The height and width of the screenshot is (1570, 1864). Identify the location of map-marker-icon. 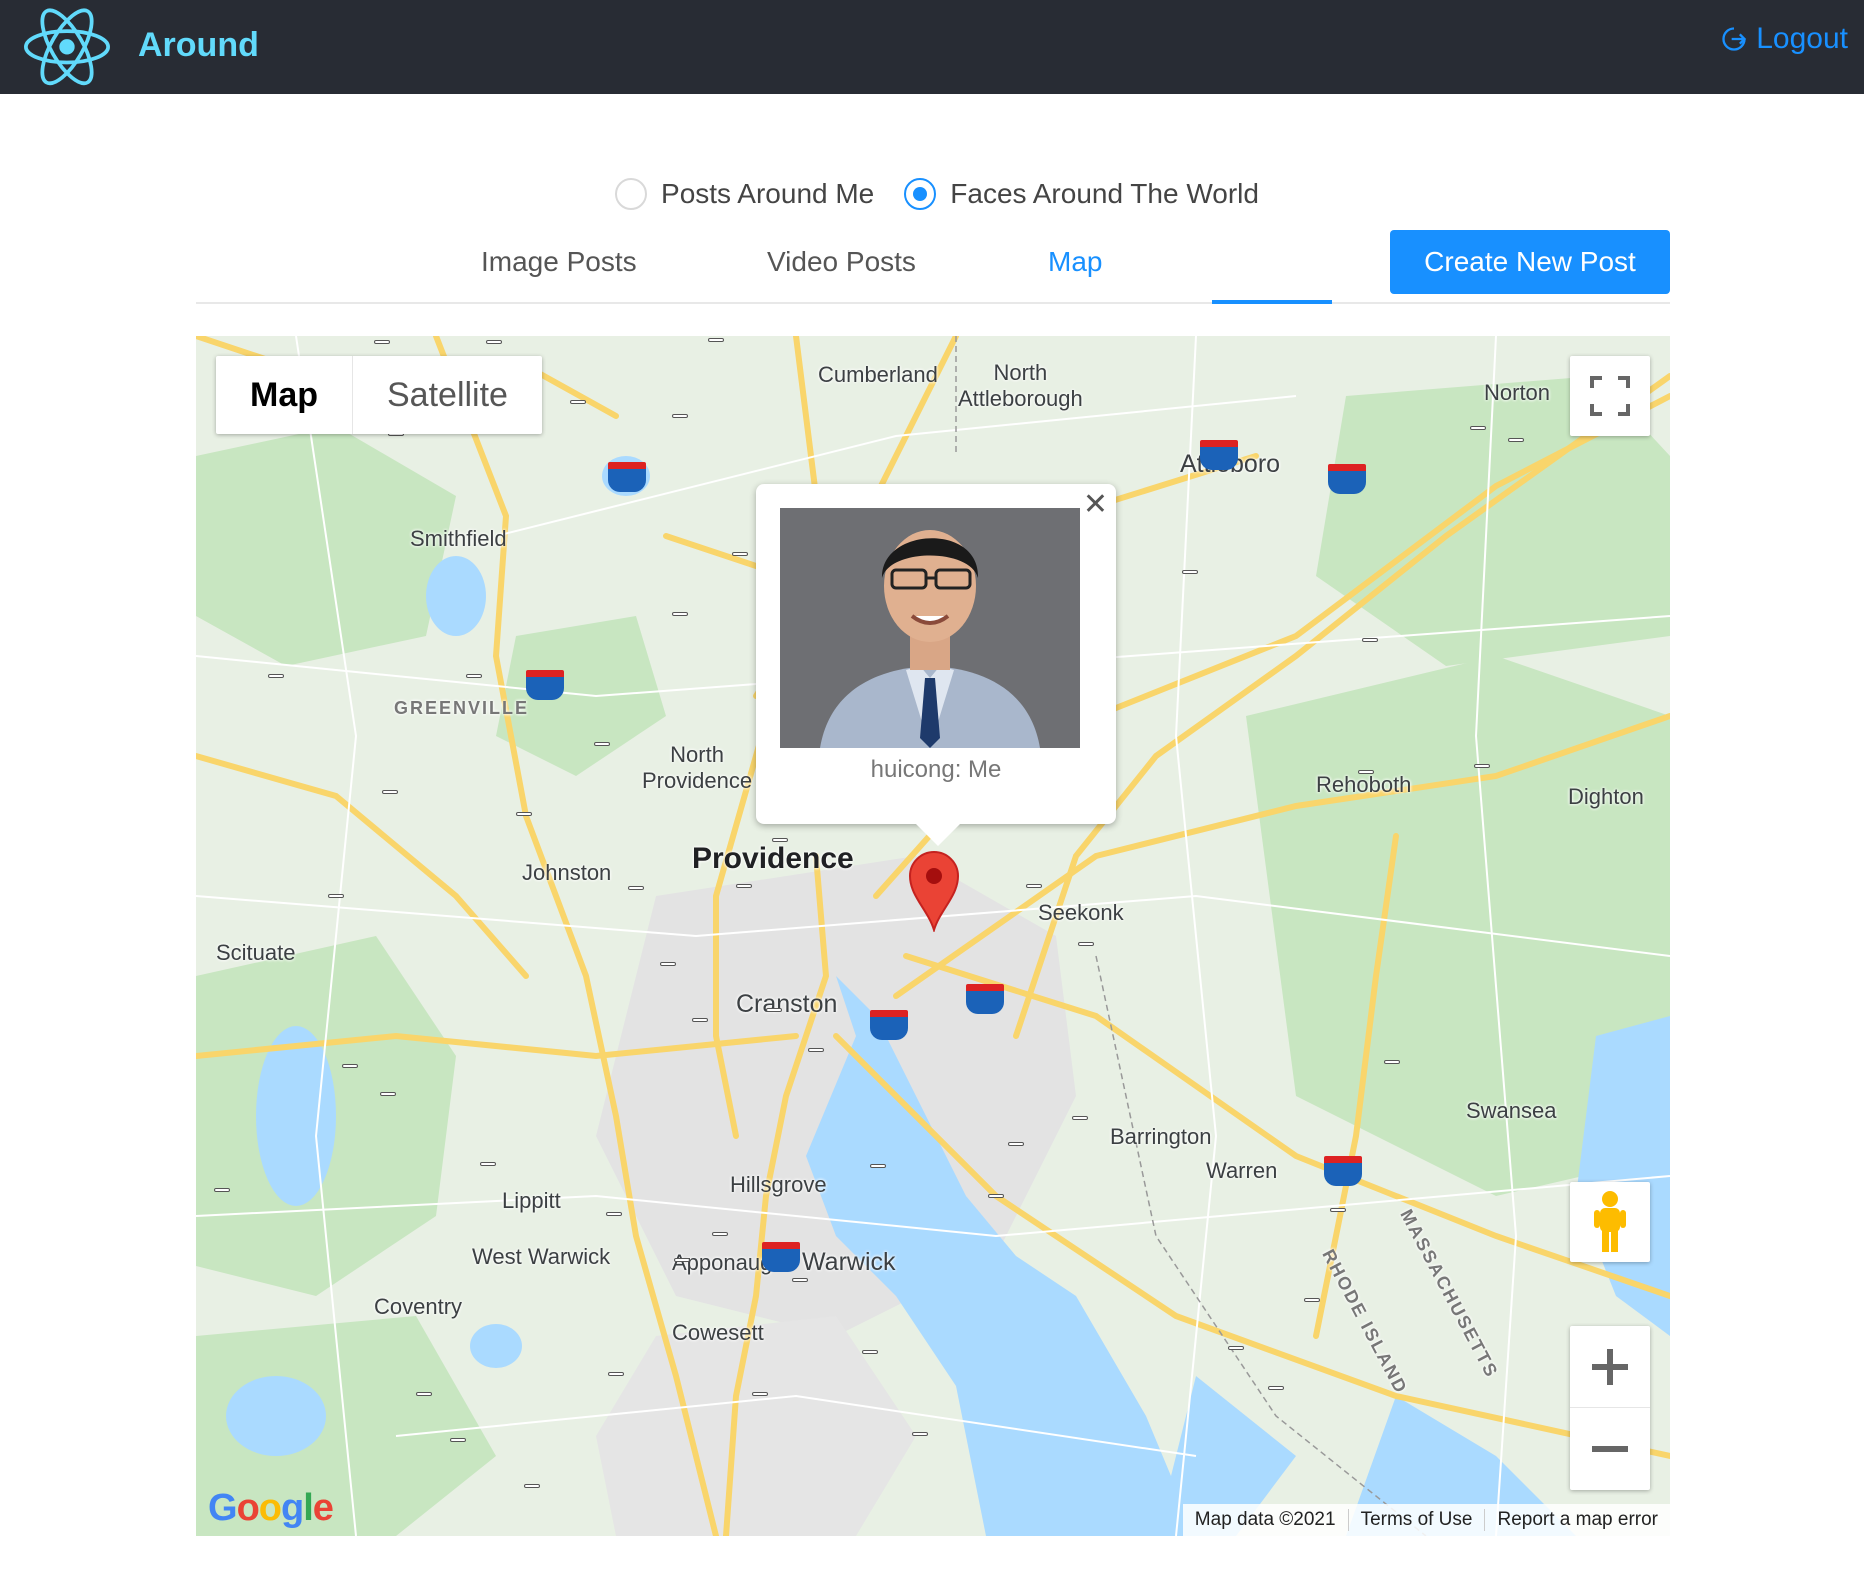
(934, 891).